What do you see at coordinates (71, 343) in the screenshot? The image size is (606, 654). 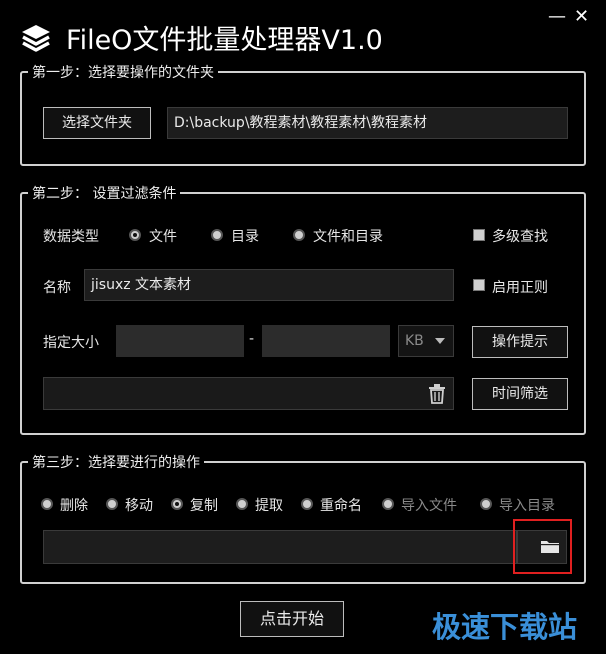 I see `size-label: 指定大小` at bounding box center [71, 343].